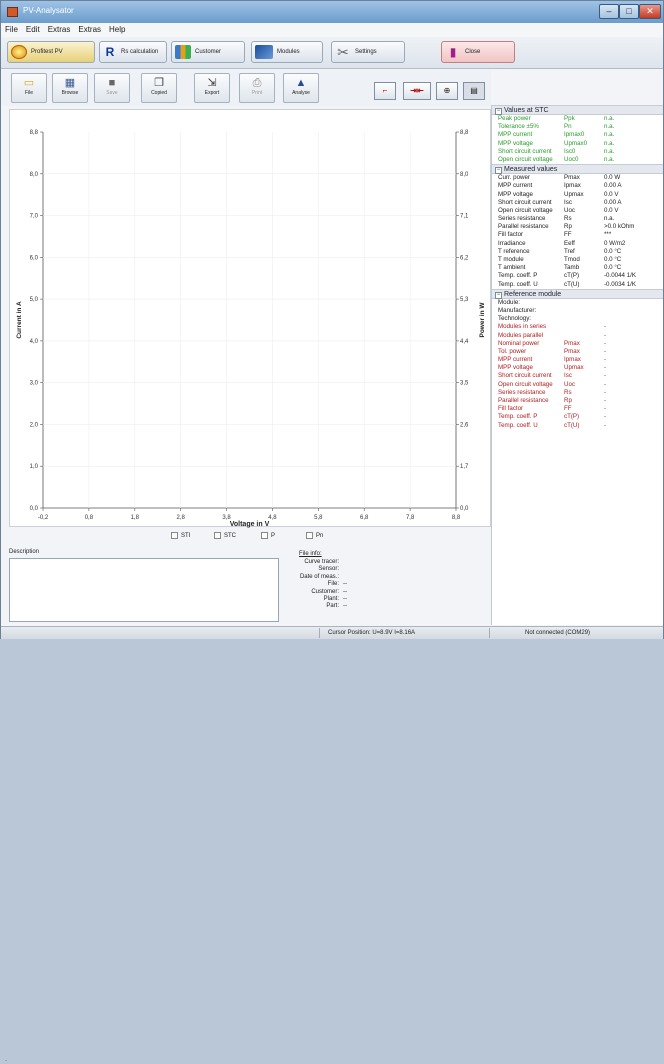  Describe the element at coordinates (29, 88) in the screenshot. I see `file-button: ▭ File` at that location.